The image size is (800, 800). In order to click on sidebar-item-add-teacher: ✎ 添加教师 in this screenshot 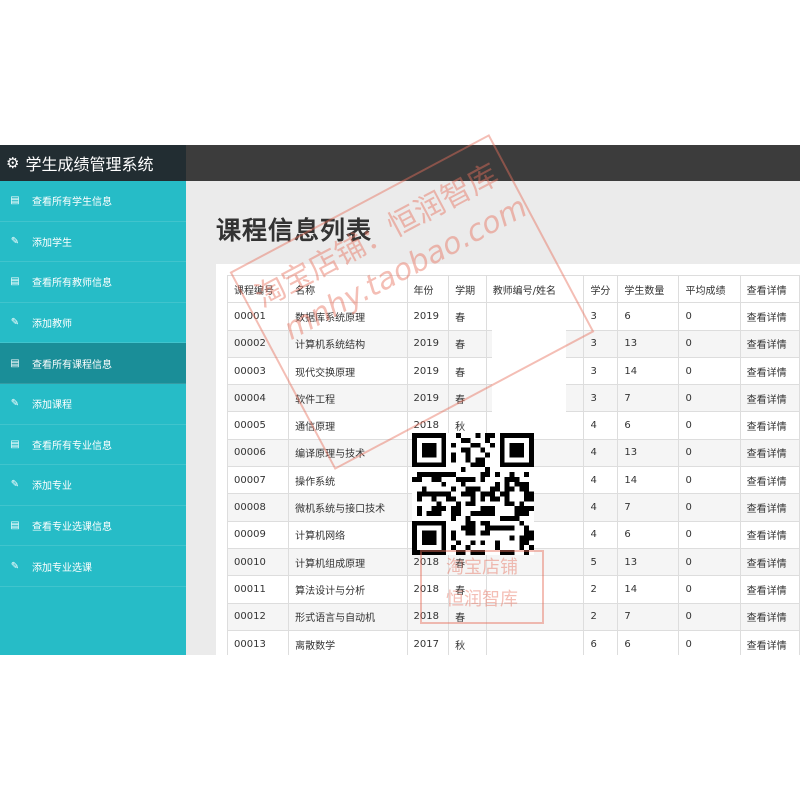, I will do `click(93, 323)`.